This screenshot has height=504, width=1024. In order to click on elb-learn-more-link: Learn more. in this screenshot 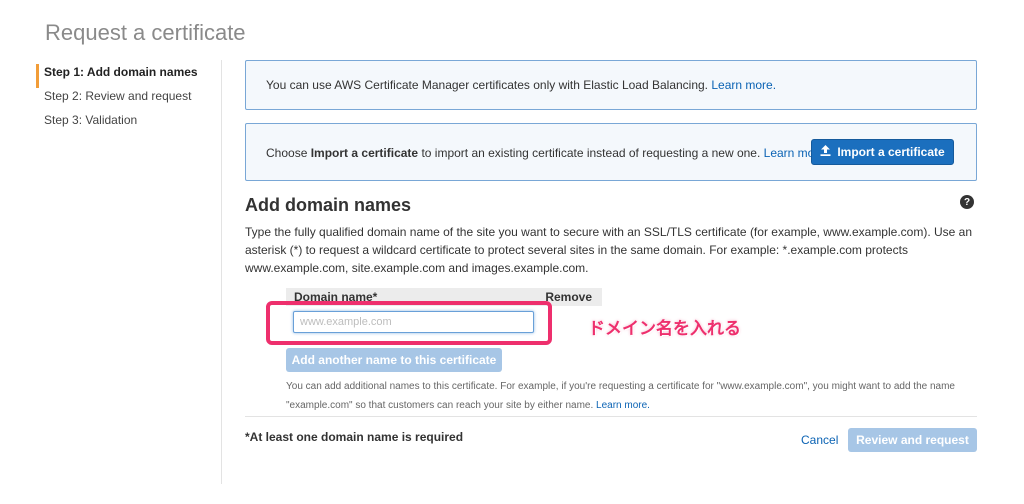, I will do `click(743, 85)`.